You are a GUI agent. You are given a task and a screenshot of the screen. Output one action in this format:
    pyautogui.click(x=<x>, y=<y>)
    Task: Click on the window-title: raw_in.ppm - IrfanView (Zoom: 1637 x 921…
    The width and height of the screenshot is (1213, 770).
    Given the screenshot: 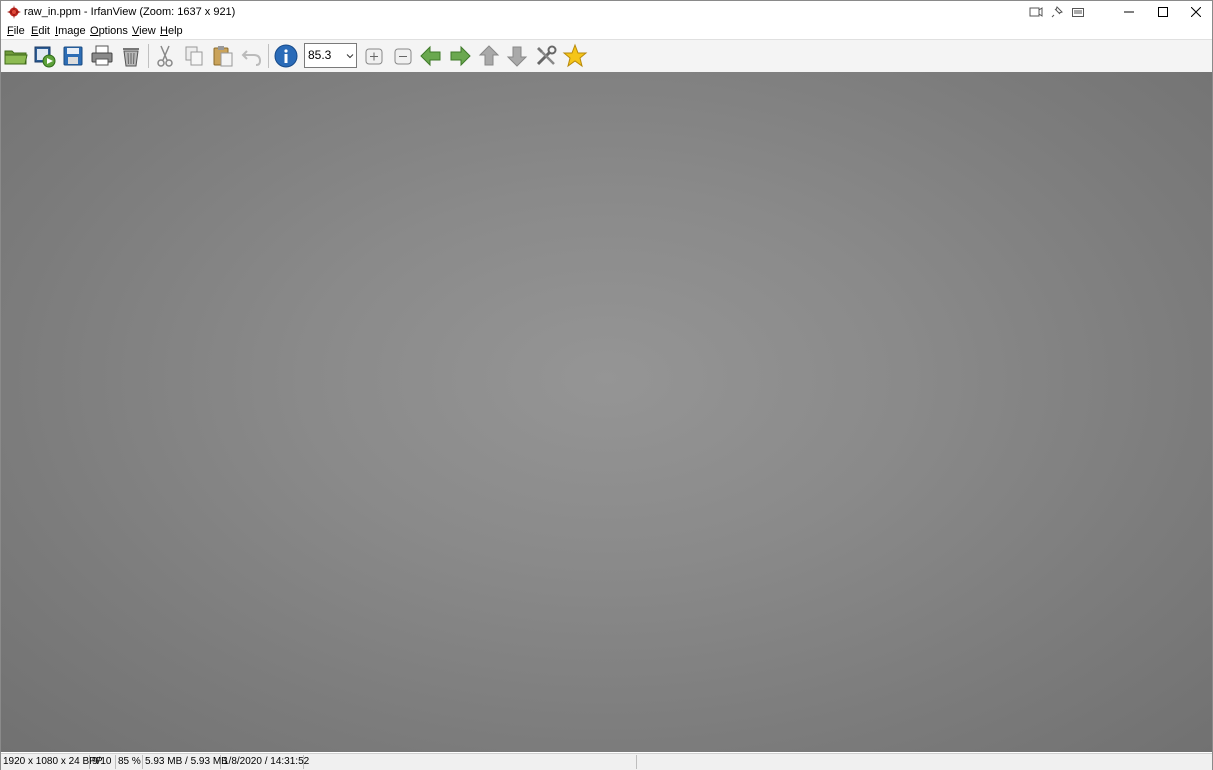 What is the action you would take?
    pyautogui.click(x=130, y=12)
    